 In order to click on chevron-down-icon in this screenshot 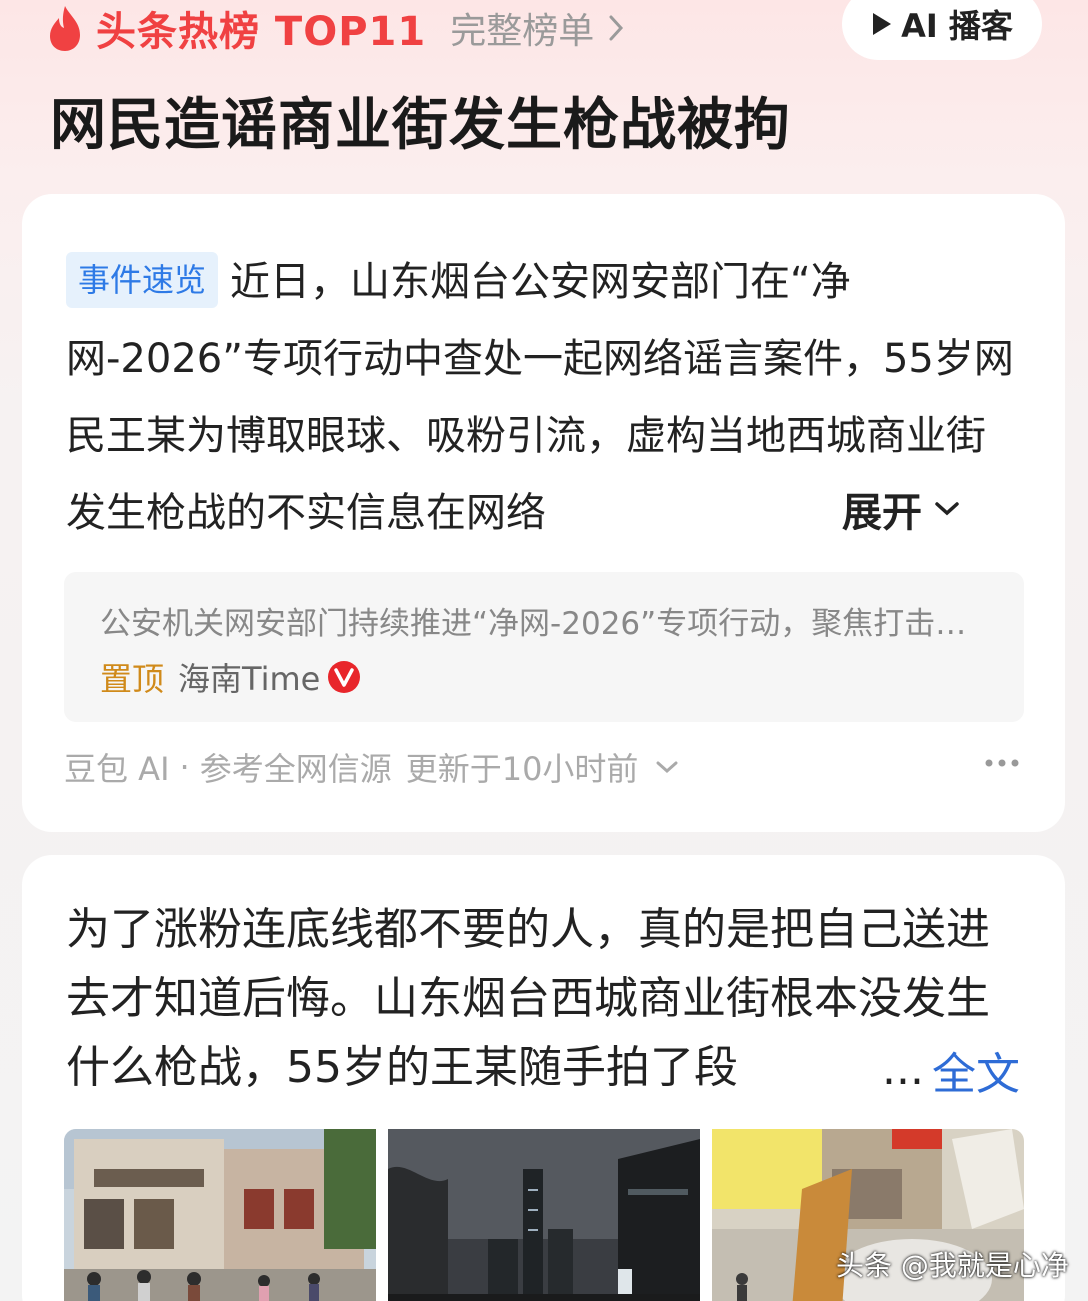, I will do `click(947, 509)`.